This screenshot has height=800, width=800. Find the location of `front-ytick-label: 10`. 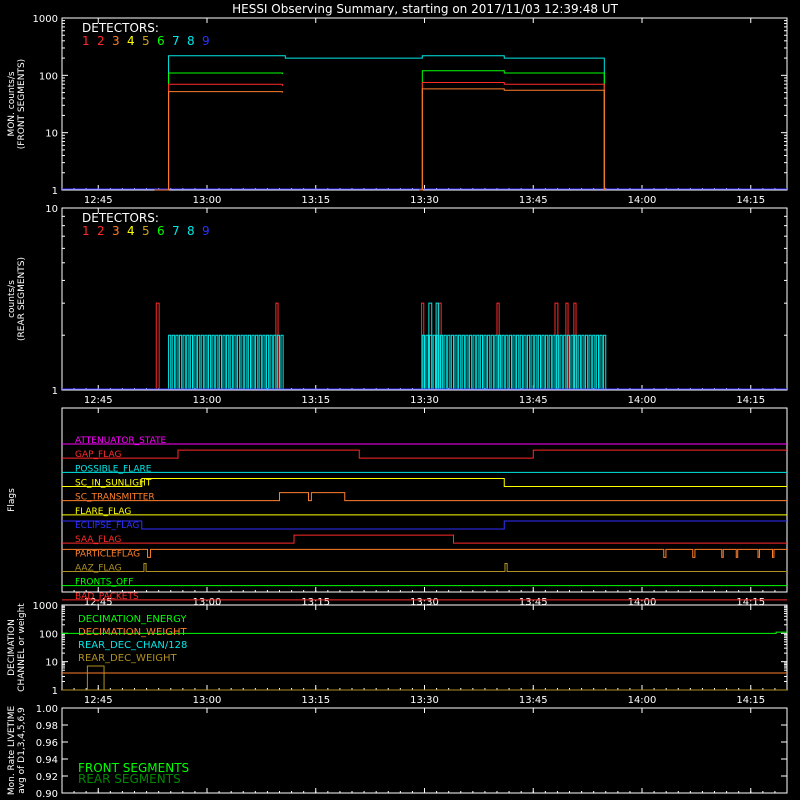

front-ytick-label: 10 is located at coordinates (51, 134).